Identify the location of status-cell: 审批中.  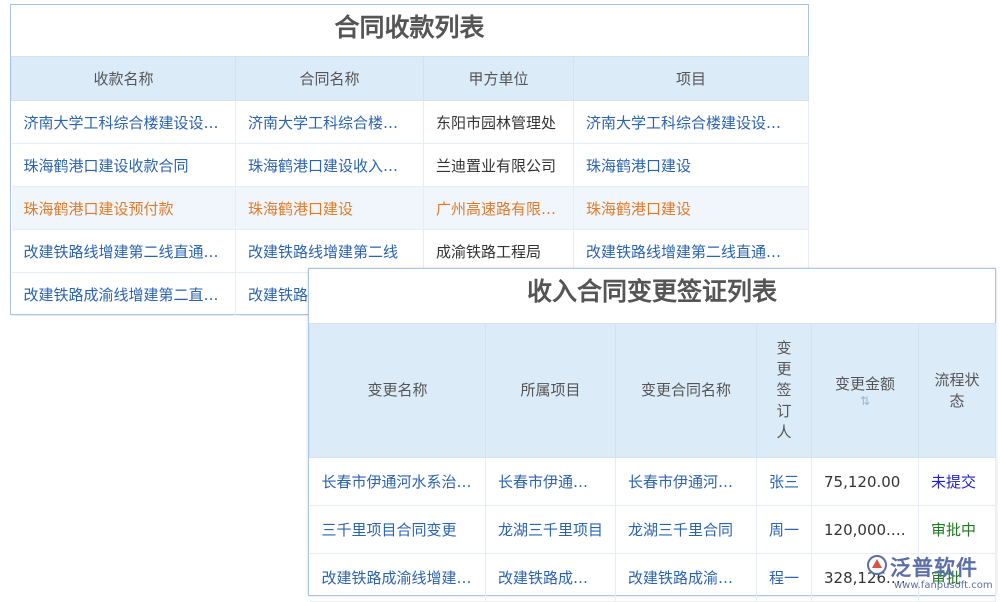
(957, 530).